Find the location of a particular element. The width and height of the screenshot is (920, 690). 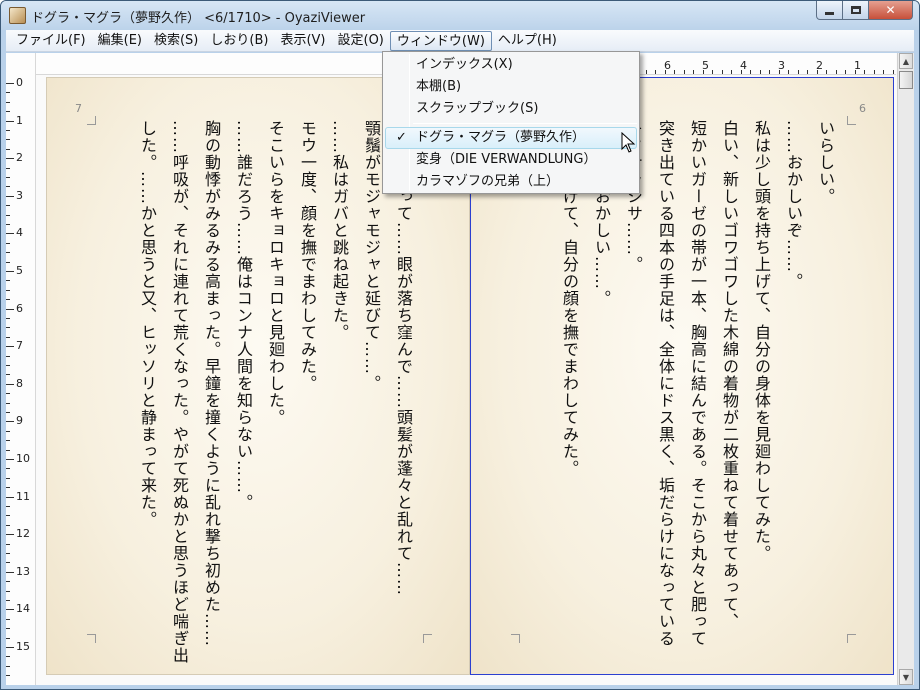

app-icon is located at coordinates (17, 15).